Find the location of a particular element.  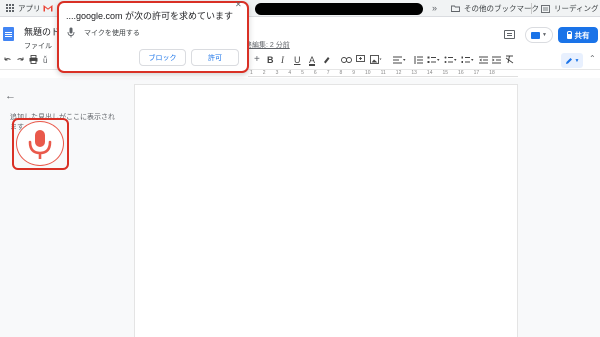

clear-formatting-icon is located at coordinates (509, 59).